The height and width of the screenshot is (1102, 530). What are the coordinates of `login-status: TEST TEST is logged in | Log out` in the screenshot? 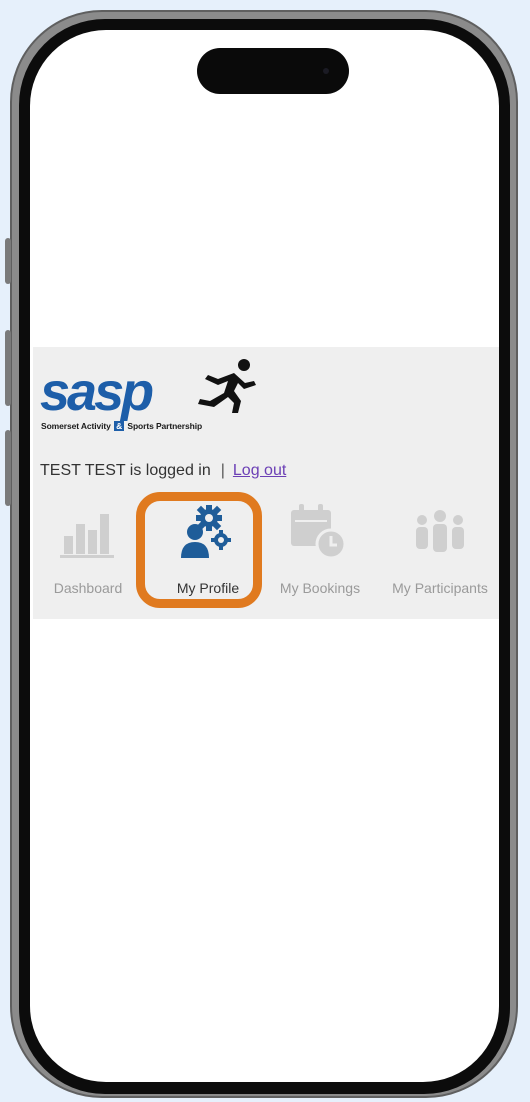 It's located at (163, 471).